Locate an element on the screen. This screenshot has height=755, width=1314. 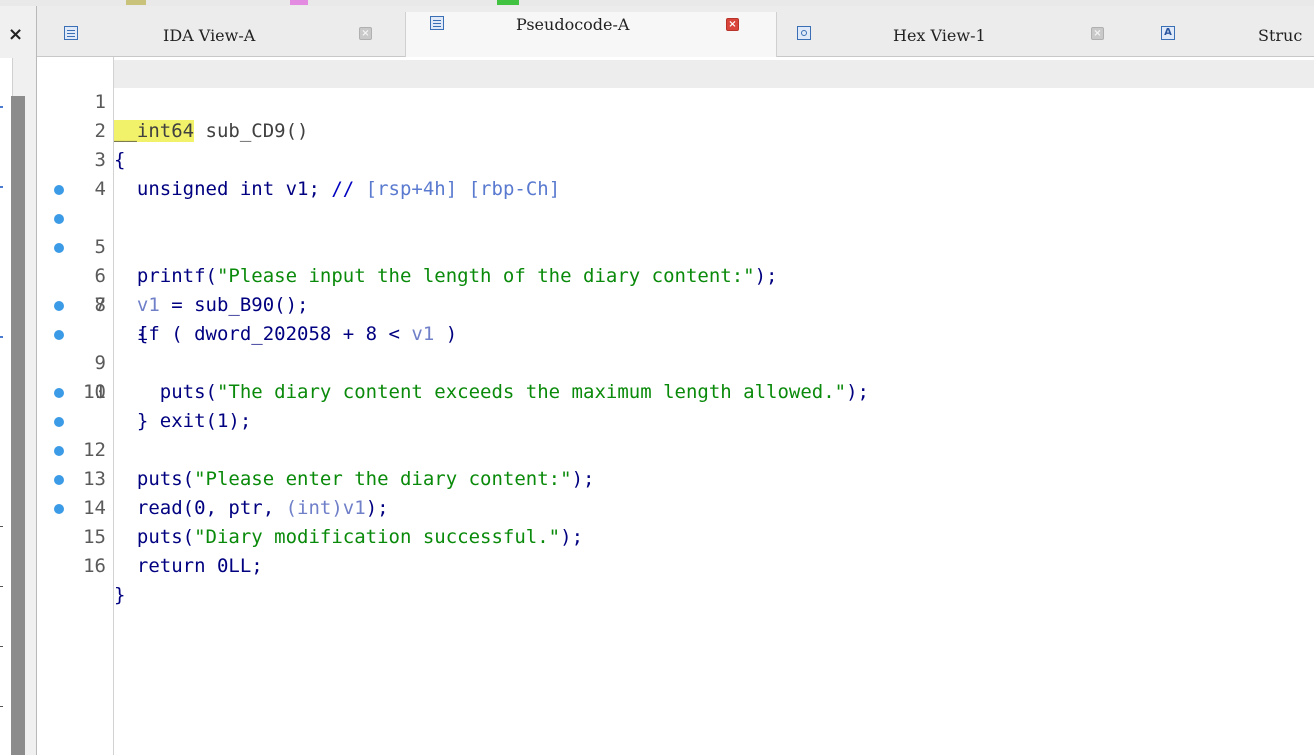
tab-label: Struc is located at coordinates (1280, 35).